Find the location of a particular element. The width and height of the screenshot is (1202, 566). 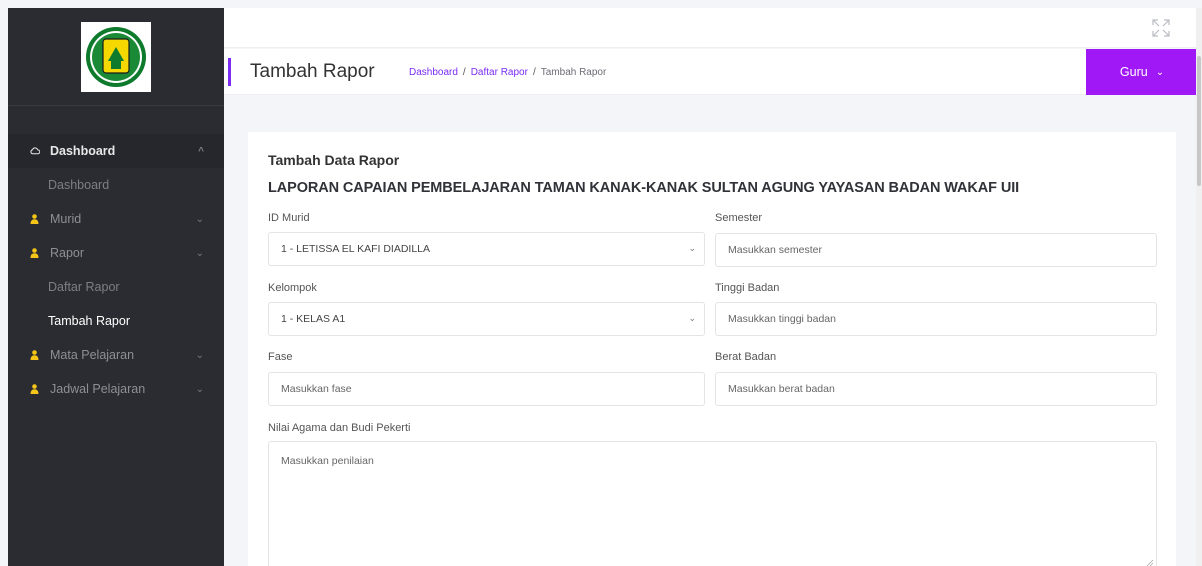

kelompok-label: Kelompok is located at coordinates (292, 288).